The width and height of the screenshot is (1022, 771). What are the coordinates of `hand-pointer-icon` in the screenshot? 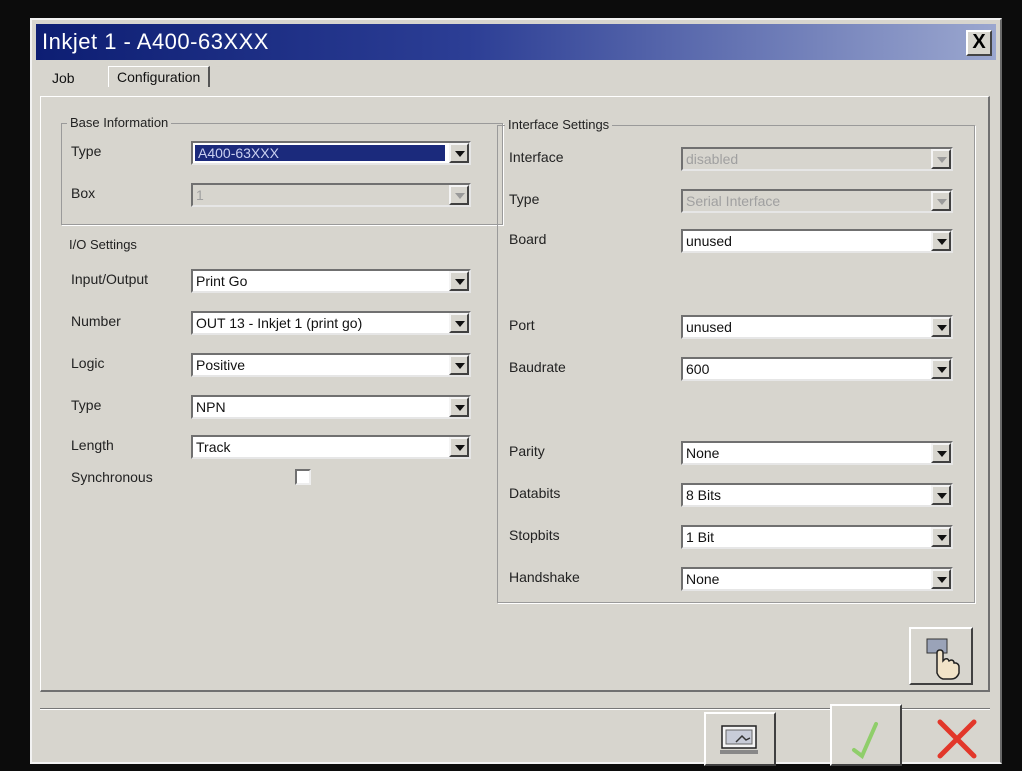 It's located at (943, 659).